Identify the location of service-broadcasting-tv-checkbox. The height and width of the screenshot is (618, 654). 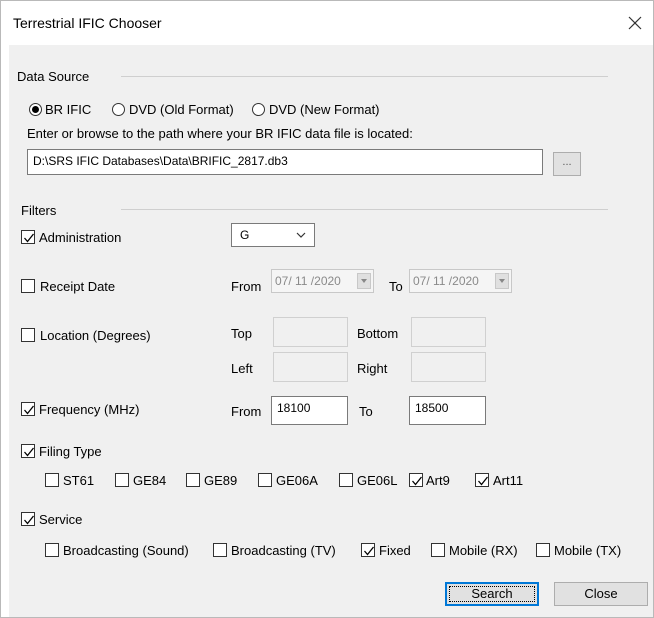
(220, 550).